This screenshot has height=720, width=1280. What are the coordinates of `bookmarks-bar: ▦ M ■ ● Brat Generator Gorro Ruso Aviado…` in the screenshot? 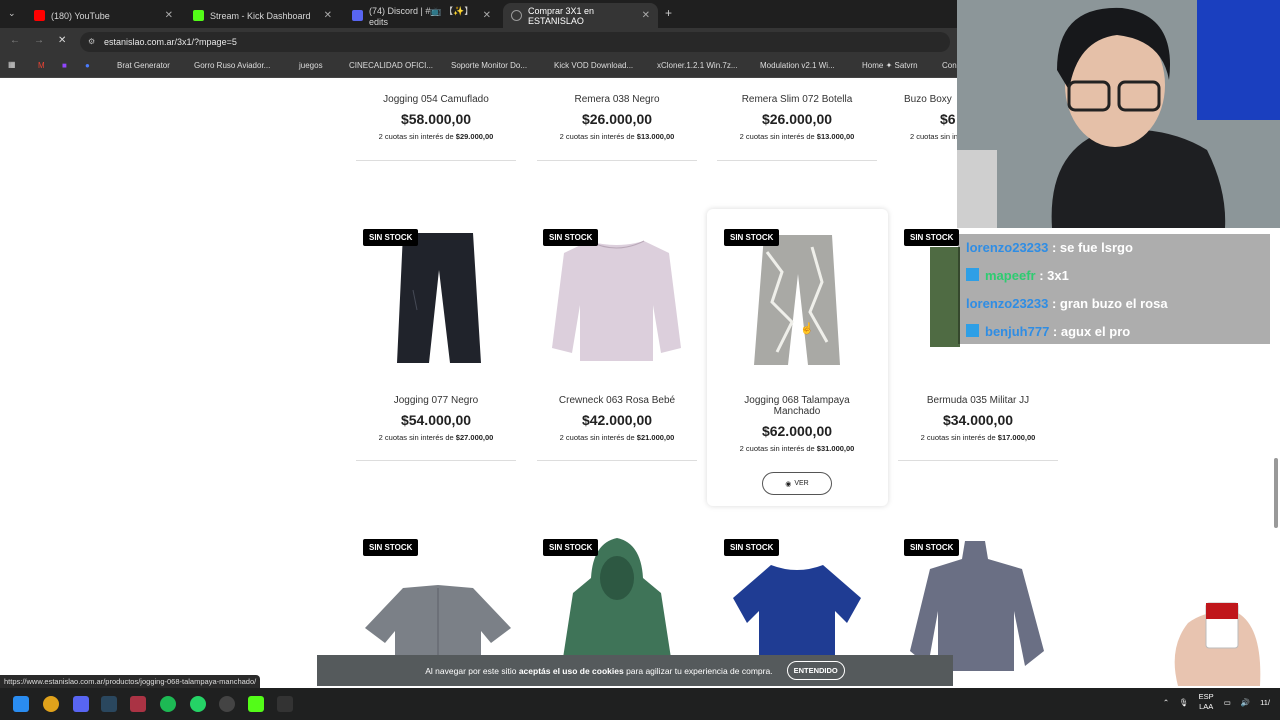 It's located at (480, 67).